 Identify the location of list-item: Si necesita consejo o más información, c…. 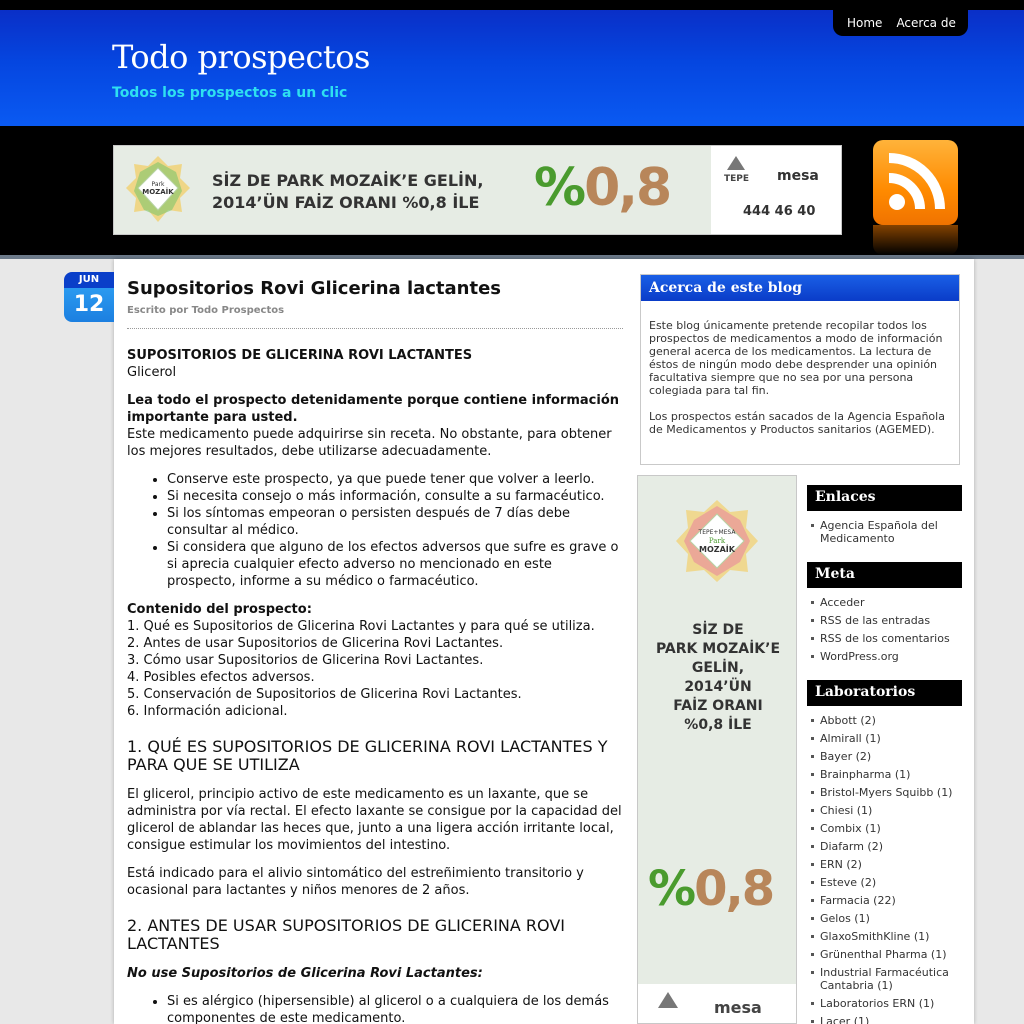
(395, 496).